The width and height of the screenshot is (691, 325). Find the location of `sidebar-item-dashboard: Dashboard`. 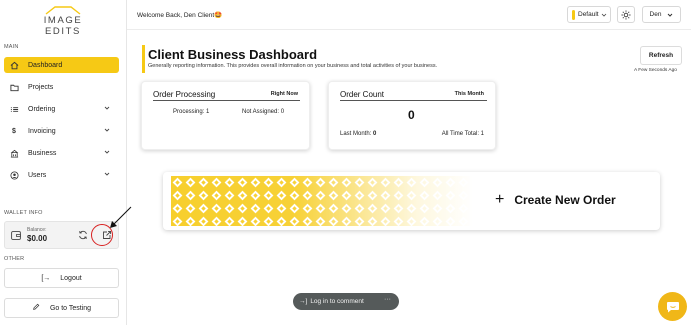

sidebar-item-dashboard: Dashboard is located at coordinates (61, 65).